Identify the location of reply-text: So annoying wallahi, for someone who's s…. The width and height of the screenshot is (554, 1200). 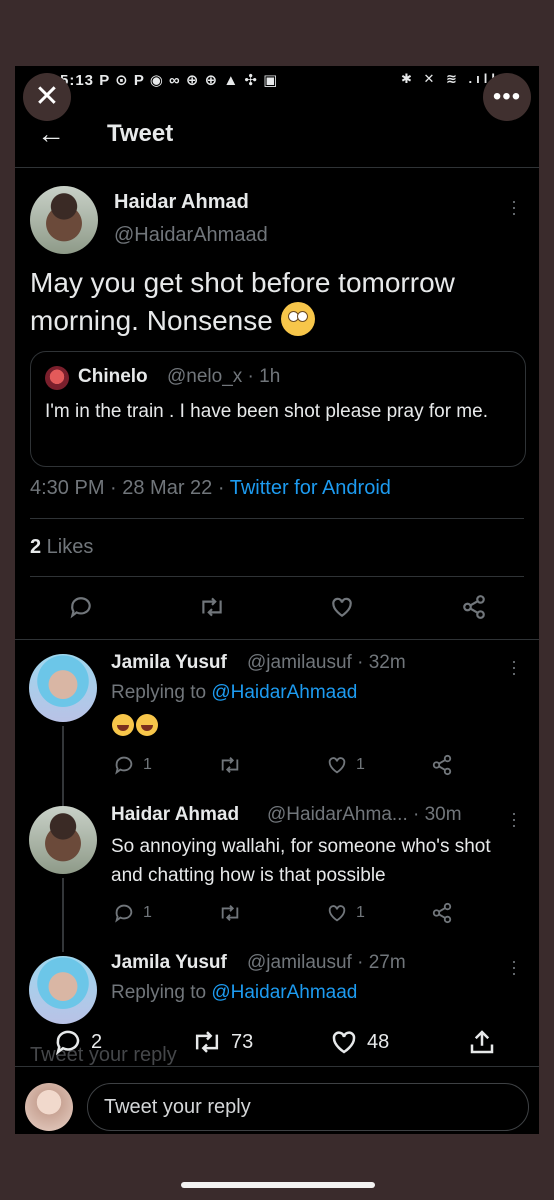
(301, 861).